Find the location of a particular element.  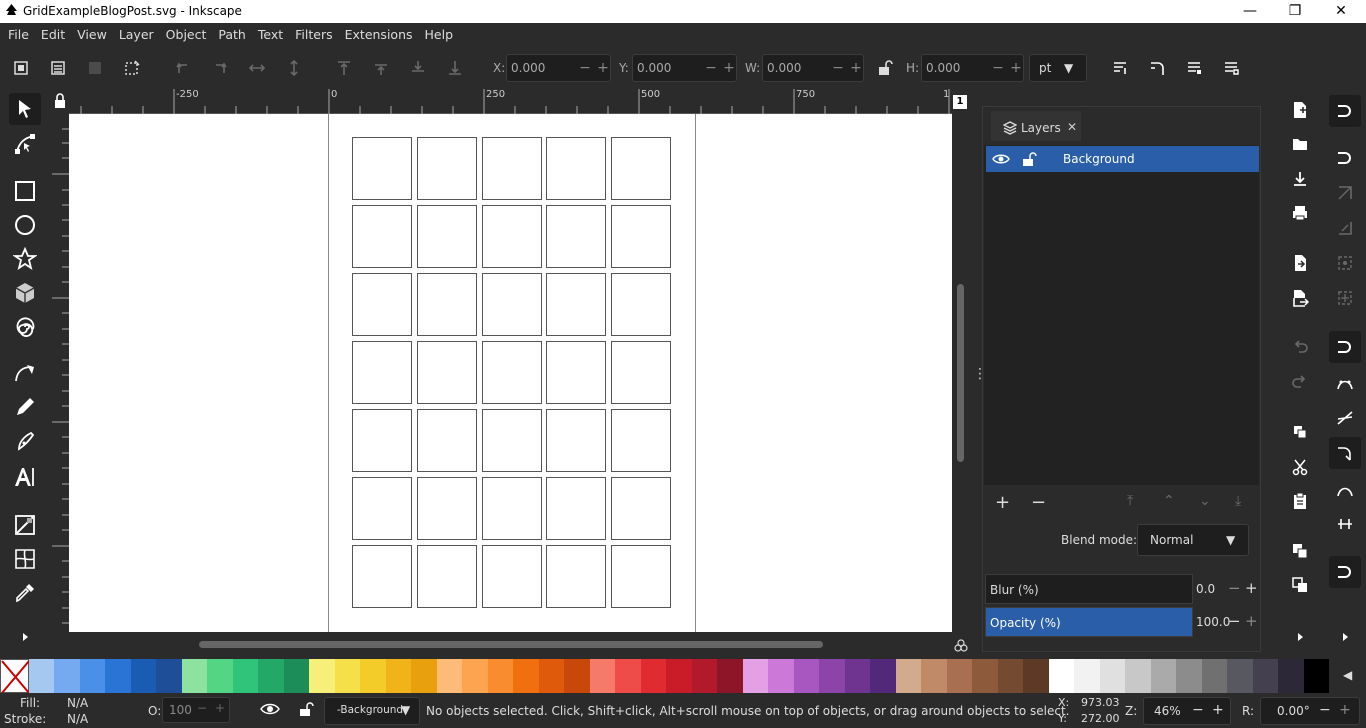

raise-icon is located at coordinates (381, 68).